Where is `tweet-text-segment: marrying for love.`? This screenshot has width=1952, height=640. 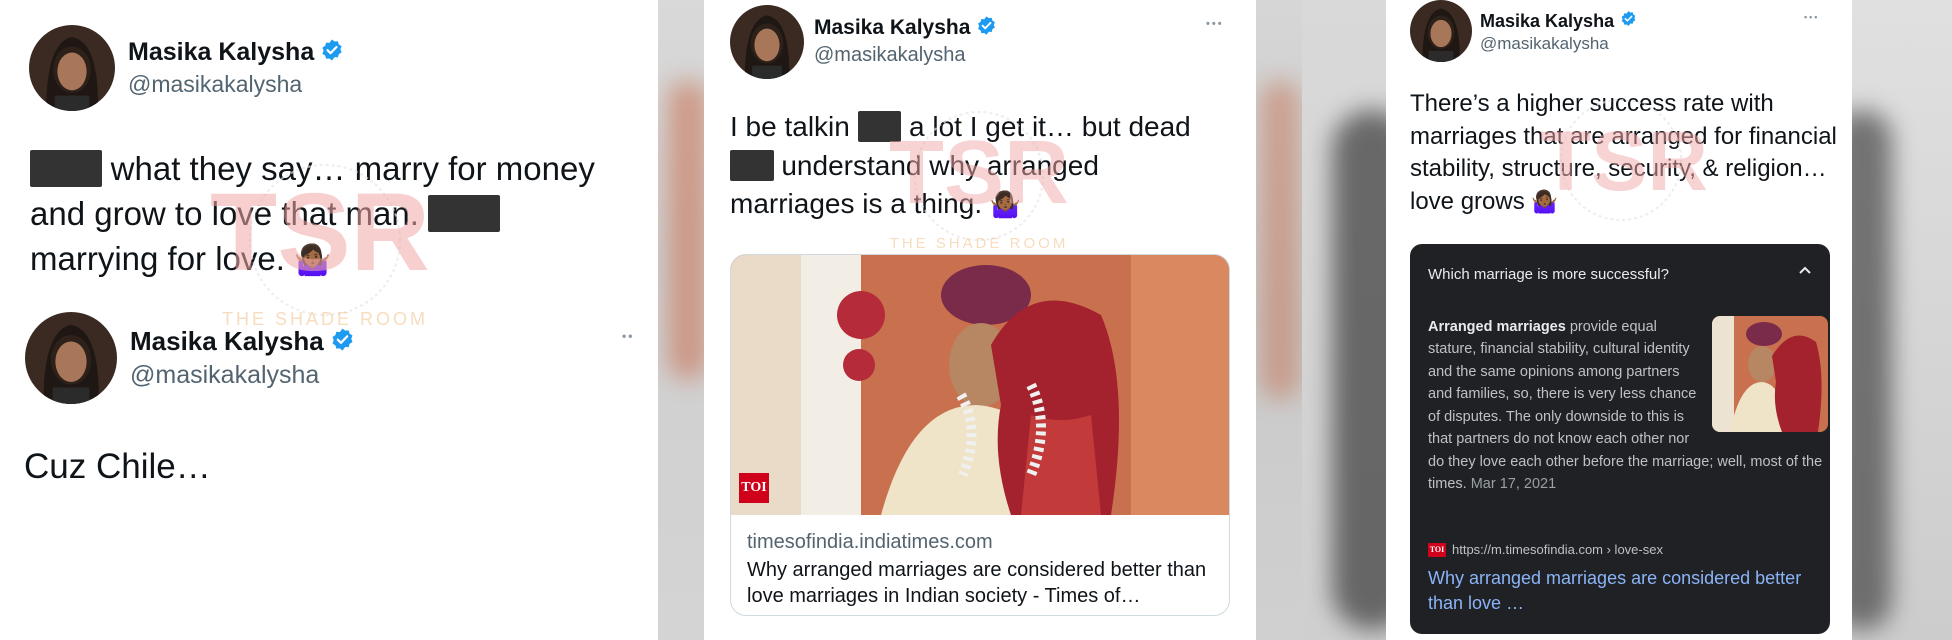 tweet-text-segment: marrying for love. is located at coordinates (162, 258).